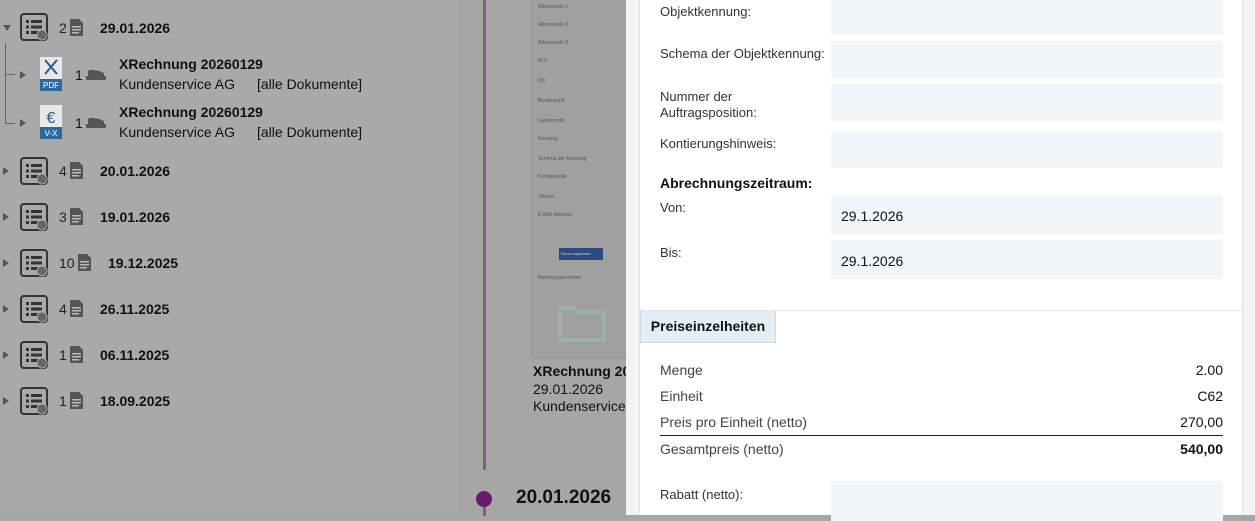 Image resolution: width=1255 pixels, height=521 pixels. I want to click on card-date: 29.01.2026, so click(568, 389).